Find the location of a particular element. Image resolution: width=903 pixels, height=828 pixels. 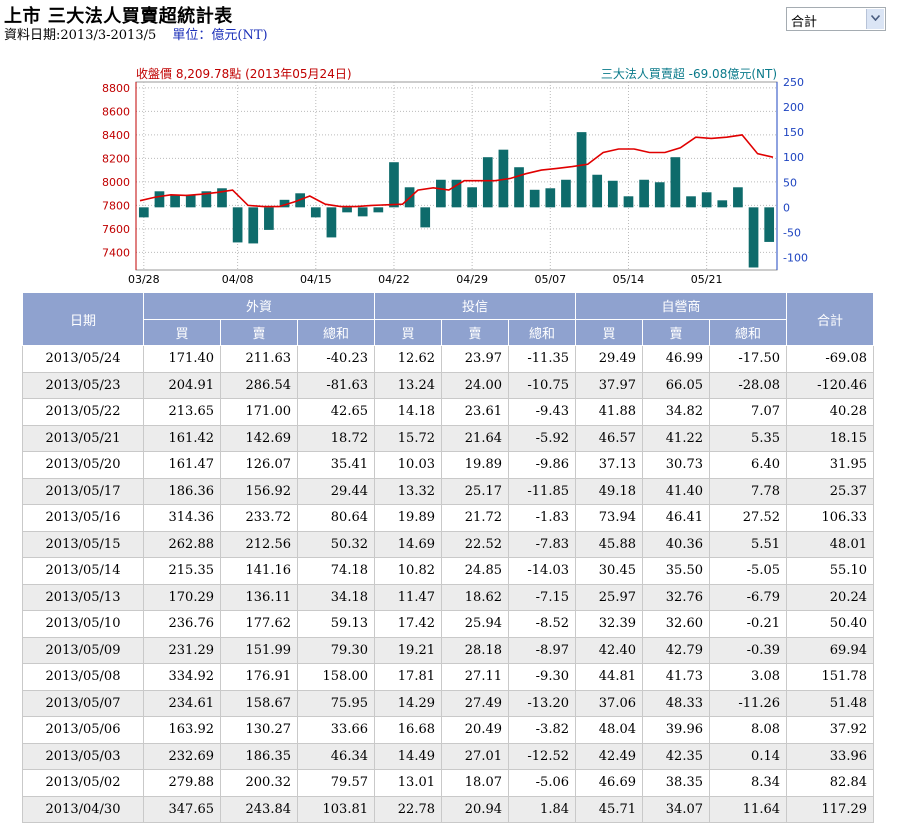

row-date-cell: 2013/05/15 is located at coordinates (83, 544).